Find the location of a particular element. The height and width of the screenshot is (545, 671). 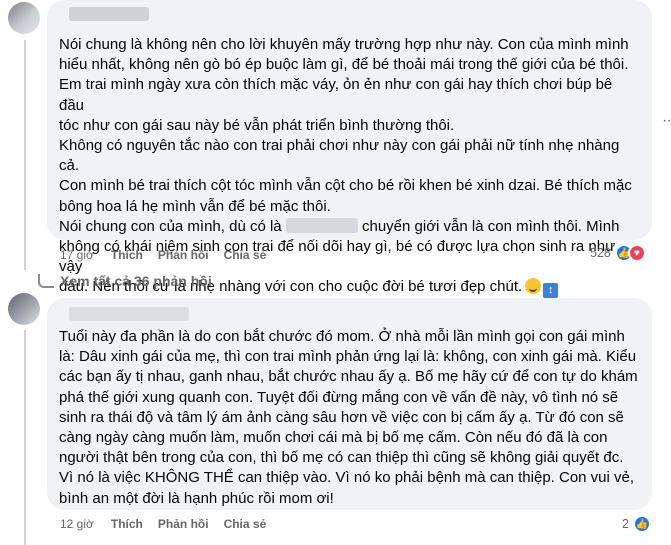

like-reaction-icon: 👍 is located at coordinates (641, 524).